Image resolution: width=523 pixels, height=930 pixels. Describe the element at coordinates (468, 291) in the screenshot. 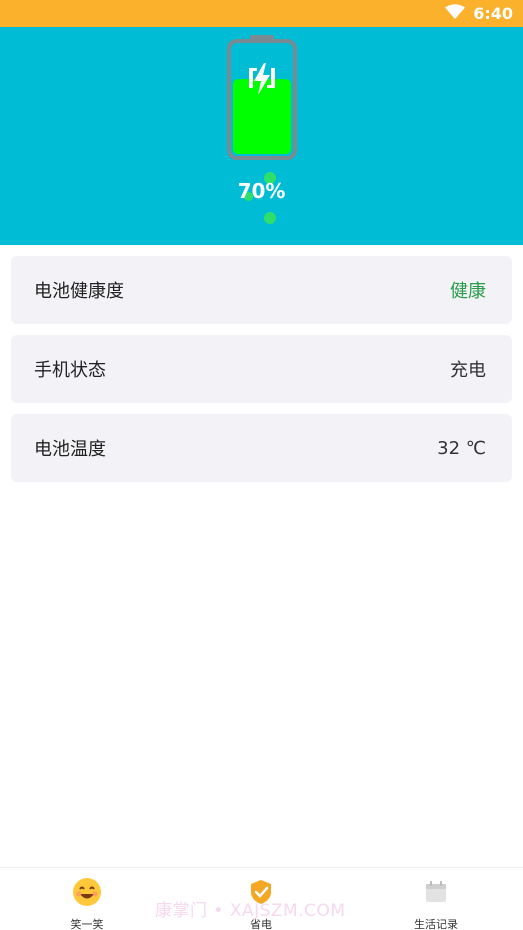

I see `battery-health-value: 健康` at that location.